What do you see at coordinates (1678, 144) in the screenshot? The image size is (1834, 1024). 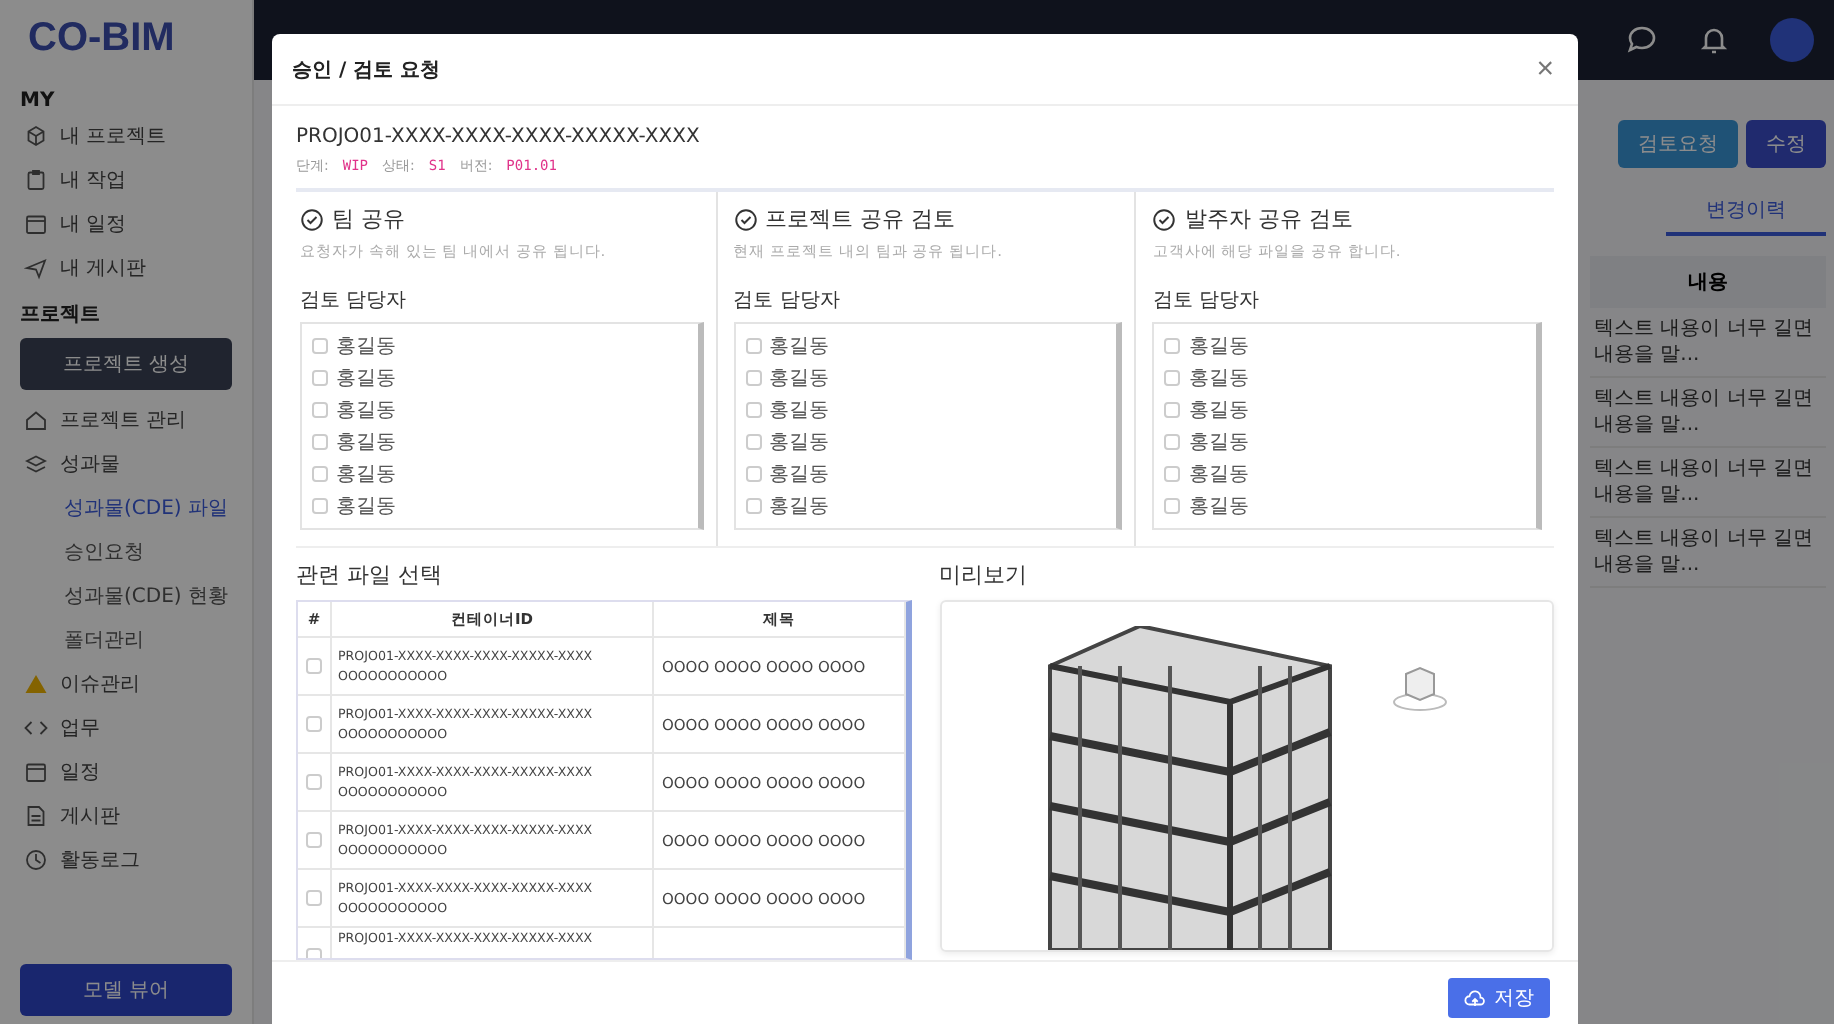 I see `action-button: 검토요청` at bounding box center [1678, 144].